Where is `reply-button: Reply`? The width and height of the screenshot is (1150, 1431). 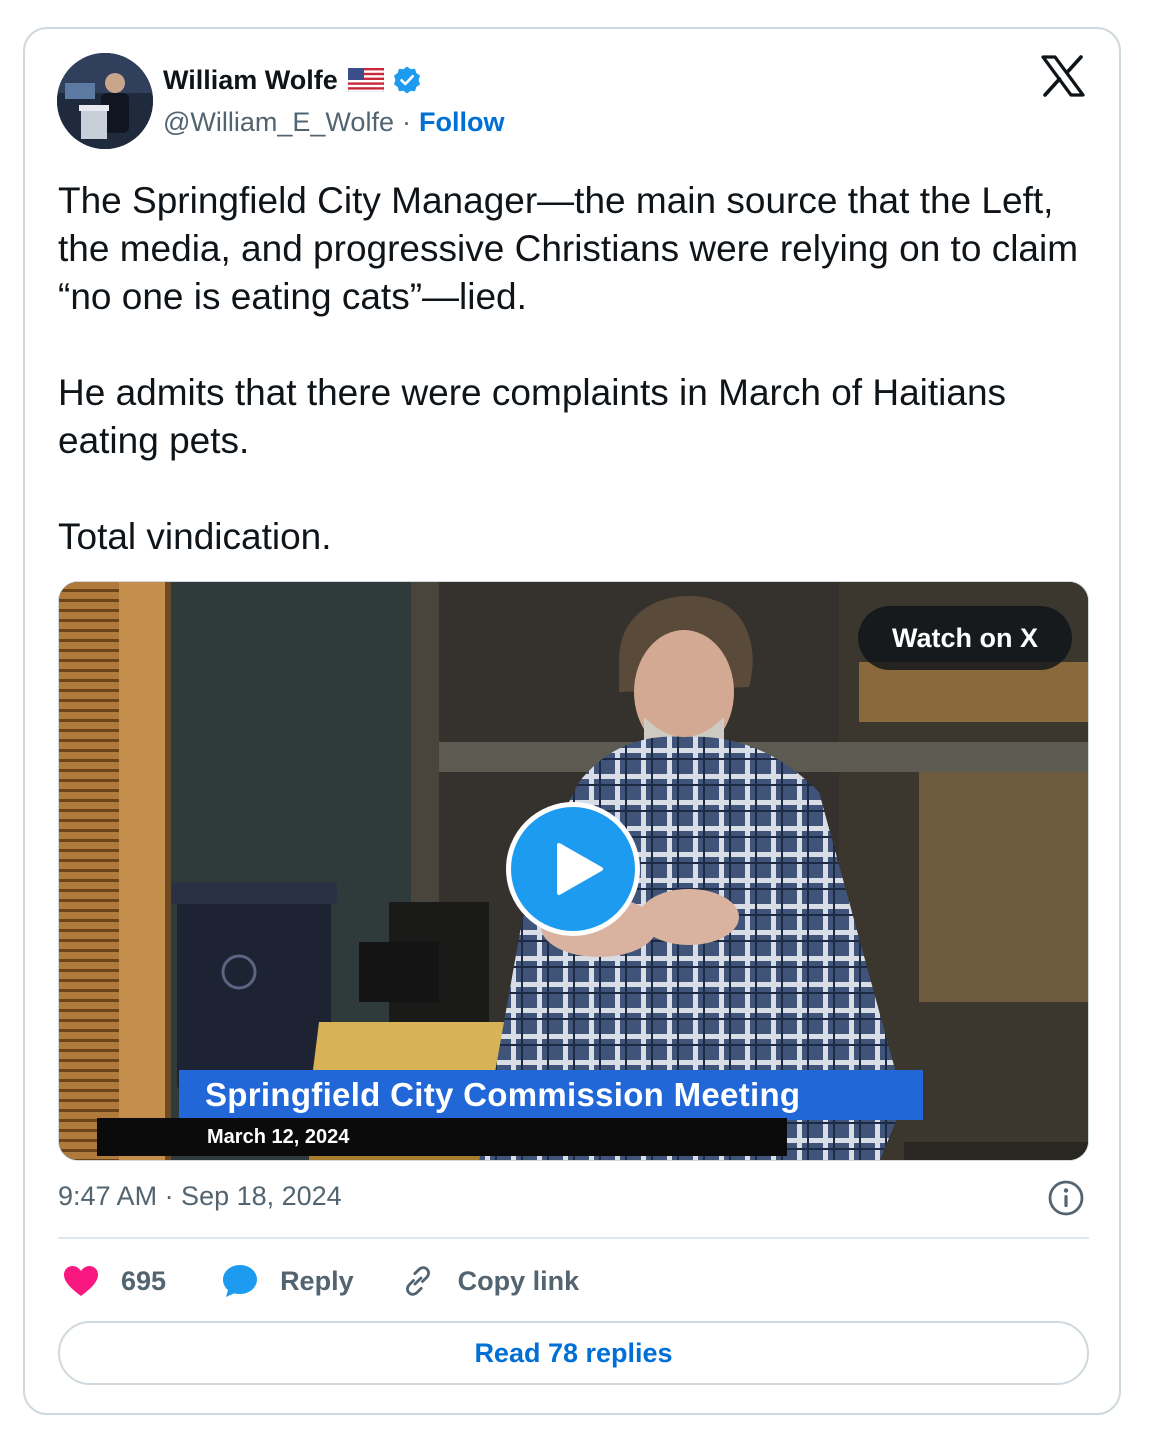 reply-button: Reply is located at coordinates (288, 1281).